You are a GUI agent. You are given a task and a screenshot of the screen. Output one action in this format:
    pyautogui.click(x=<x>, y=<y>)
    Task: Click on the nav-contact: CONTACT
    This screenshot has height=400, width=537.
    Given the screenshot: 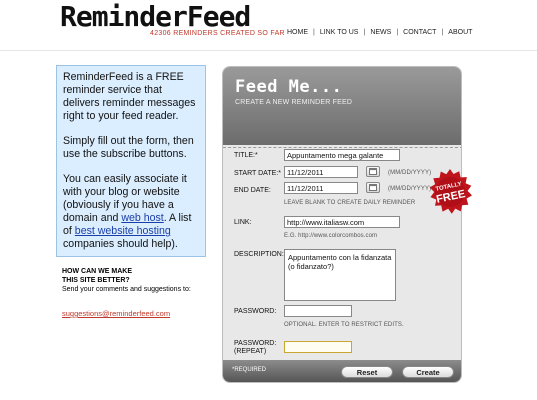 What is the action you would take?
    pyautogui.click(x=419, y=32)
    